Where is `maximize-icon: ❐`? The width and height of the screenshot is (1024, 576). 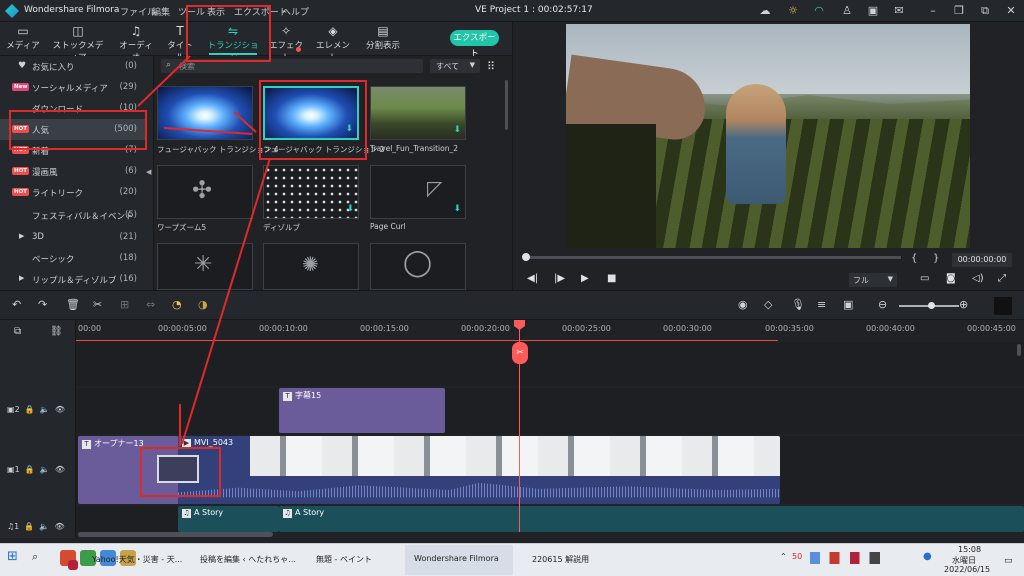
maximize-icon: ❐ is located at coordinates (959, 11).